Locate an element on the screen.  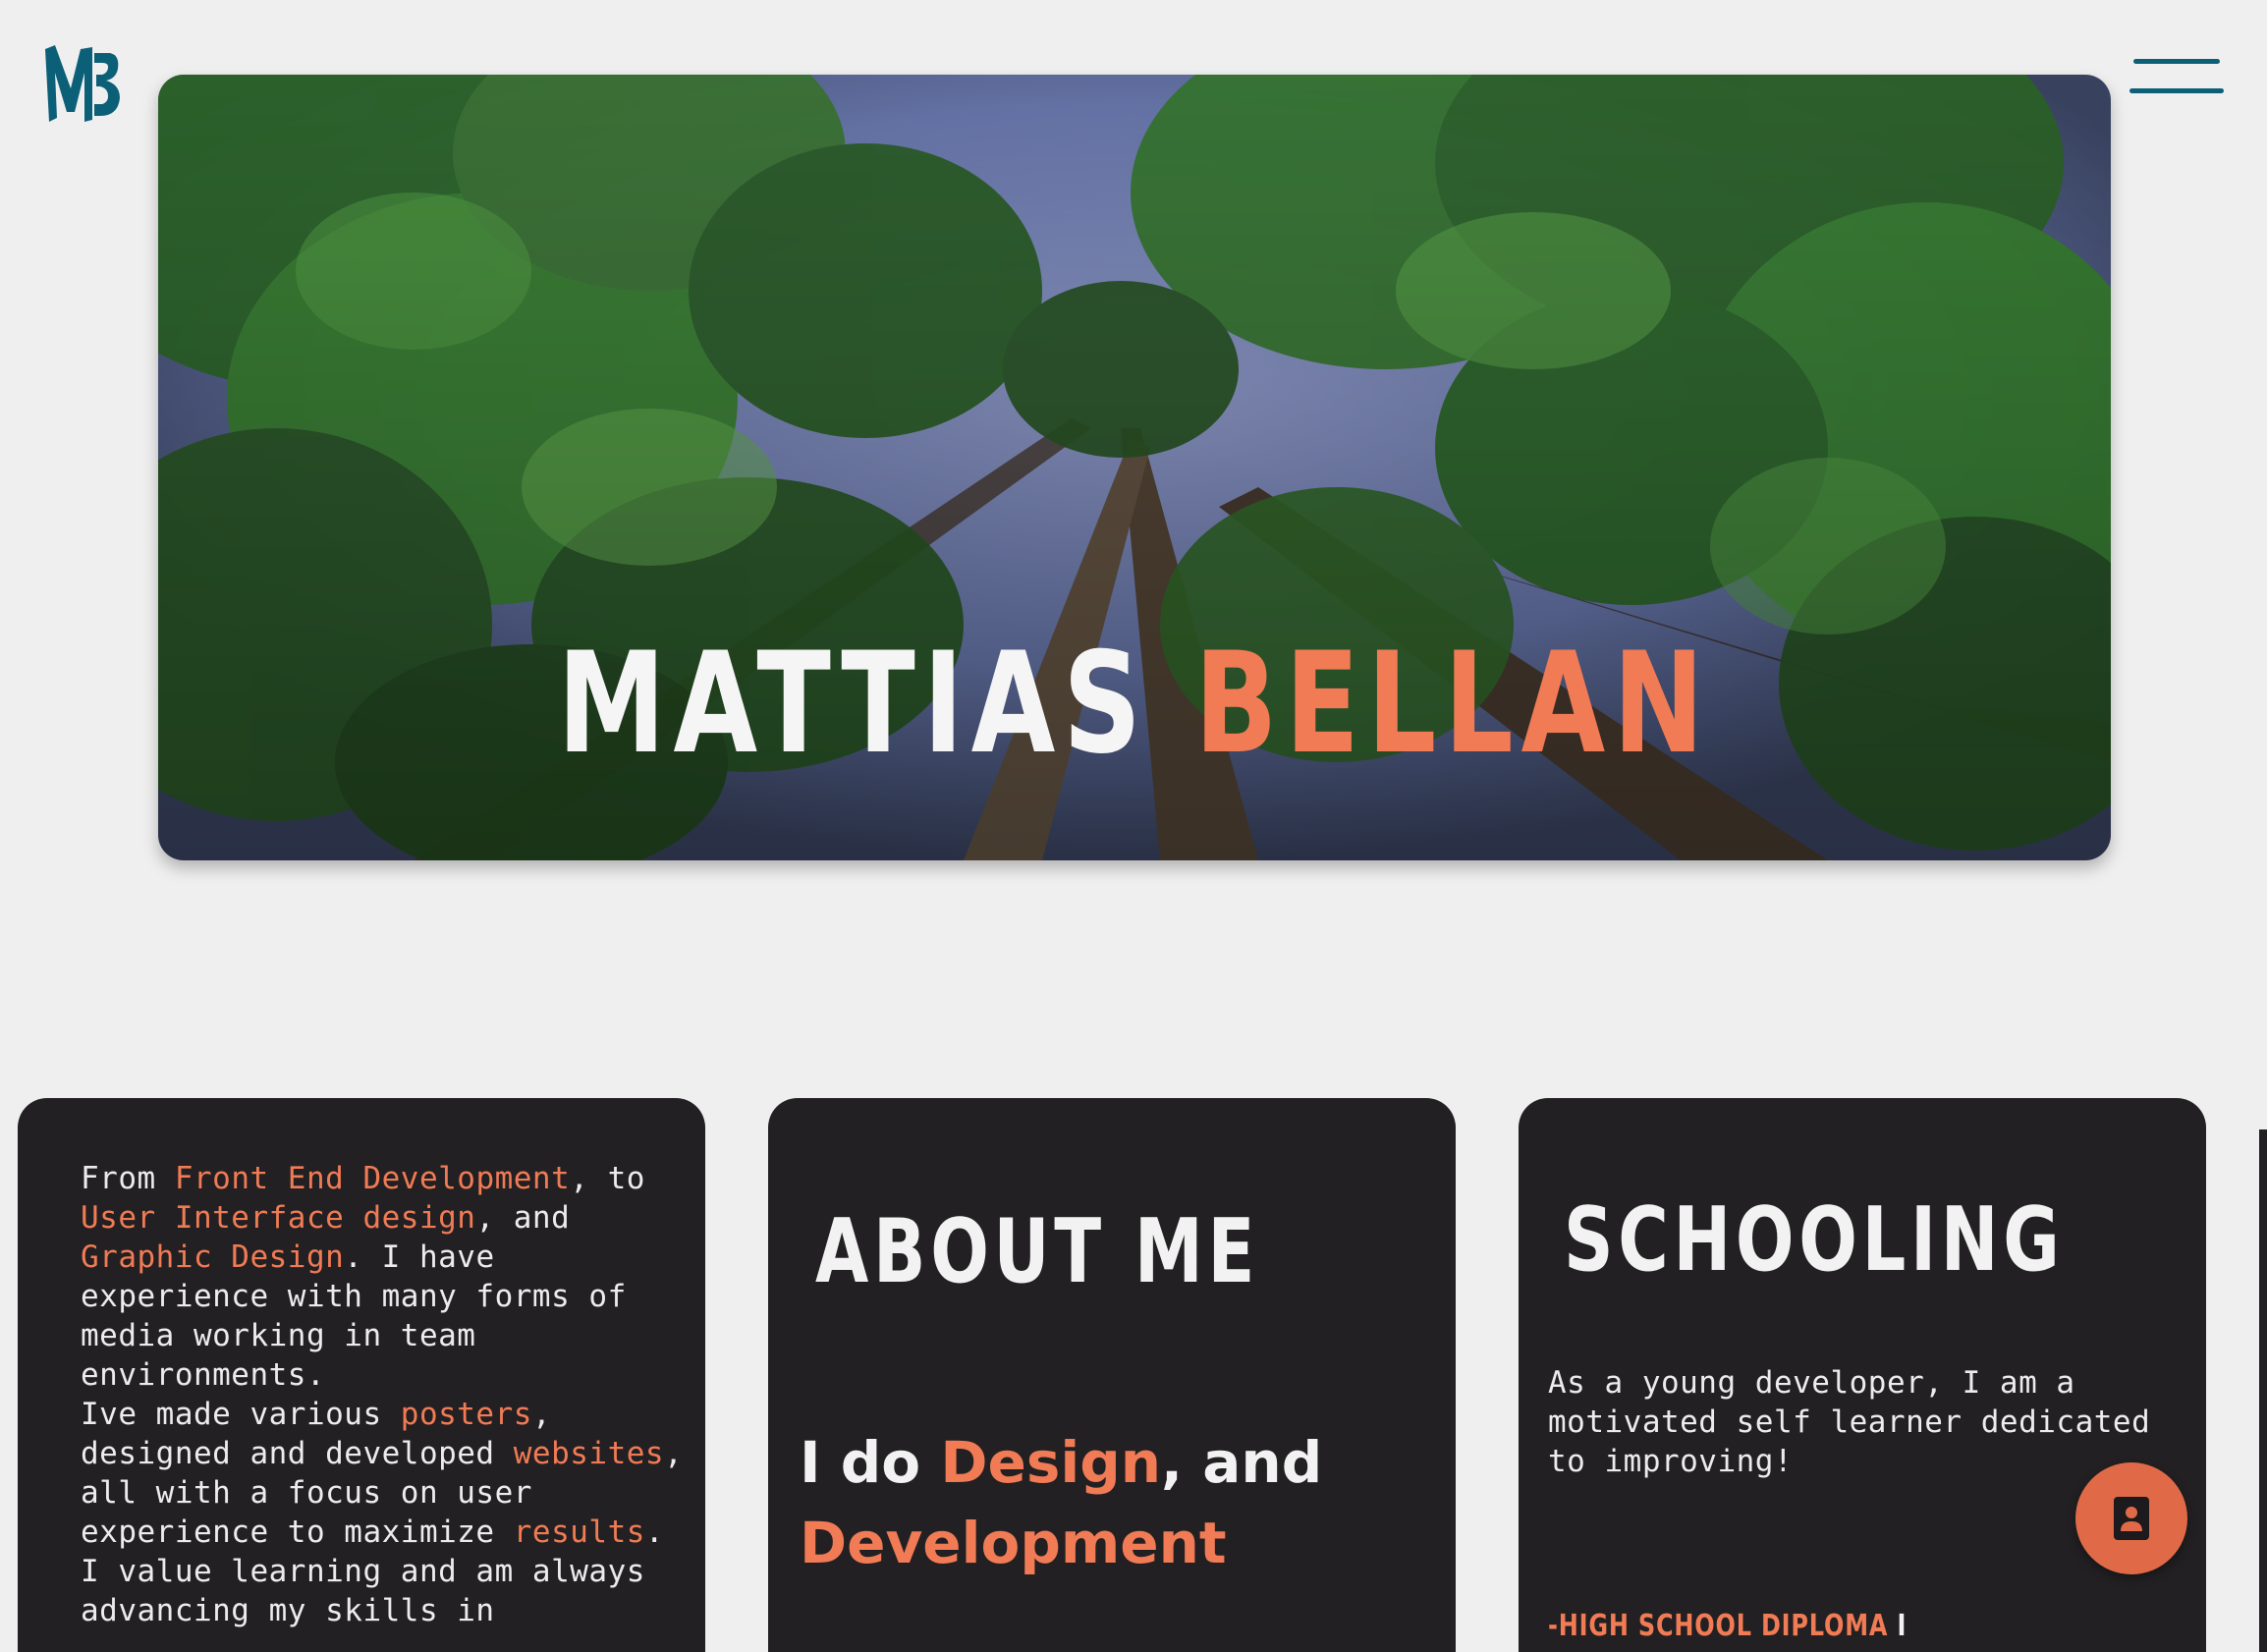
diploma-separator: I is located at coordinates (1902, 1626).